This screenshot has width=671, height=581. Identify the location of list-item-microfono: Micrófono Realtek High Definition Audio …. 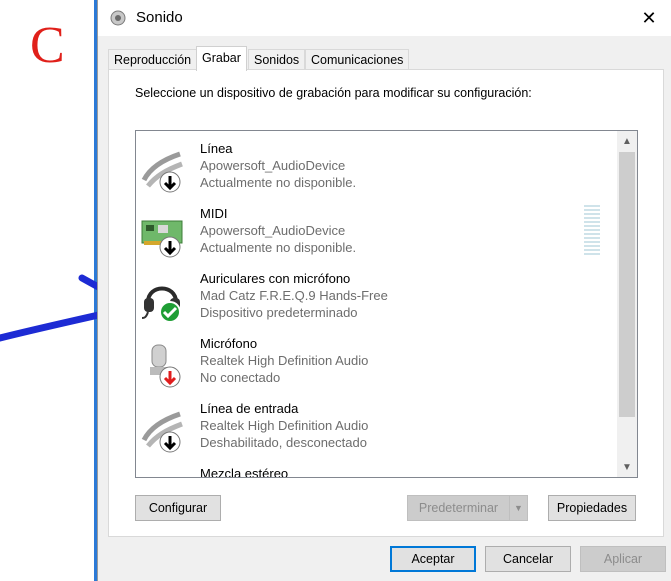
(372, 363).